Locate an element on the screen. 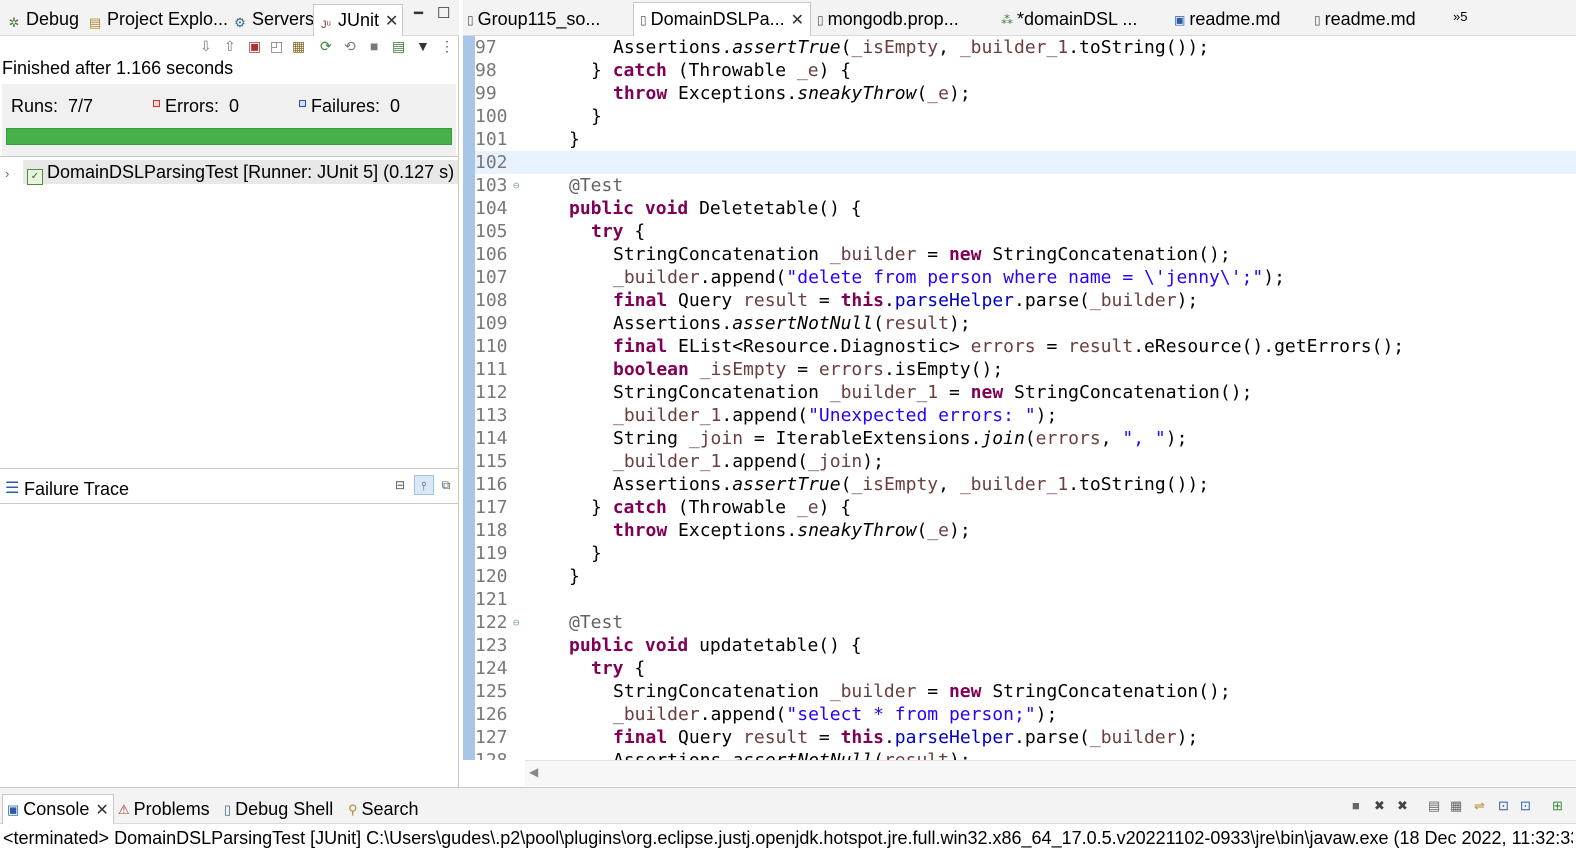 The height and width of the screenshot is (858, 1576). next-failure-icon: ⇩ is located at coordinates (206, 46).